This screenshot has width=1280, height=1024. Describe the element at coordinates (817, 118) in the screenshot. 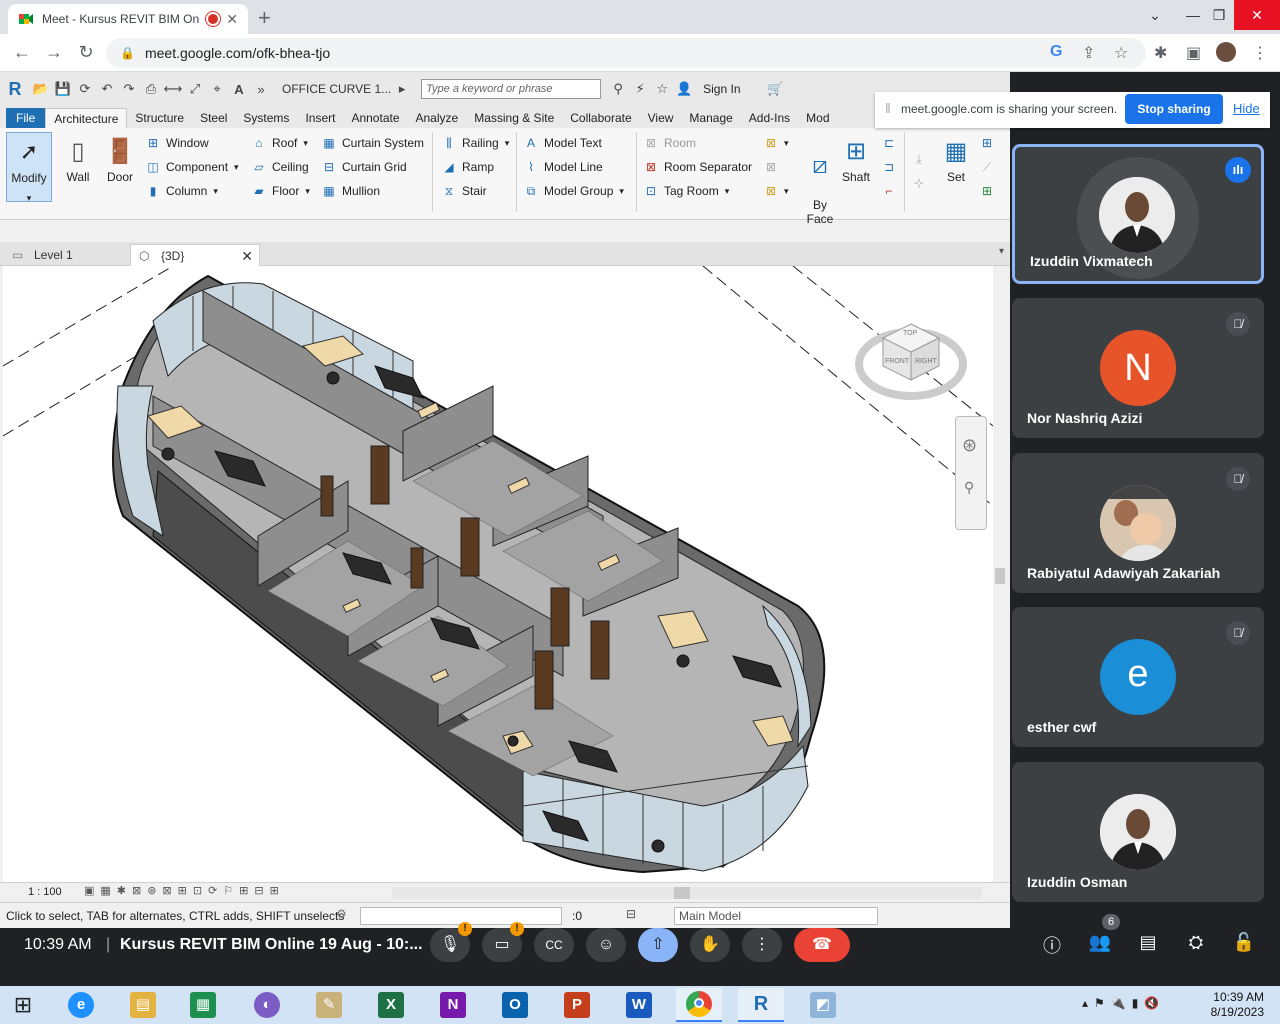

I see `tab-modify: Mod` at that location.